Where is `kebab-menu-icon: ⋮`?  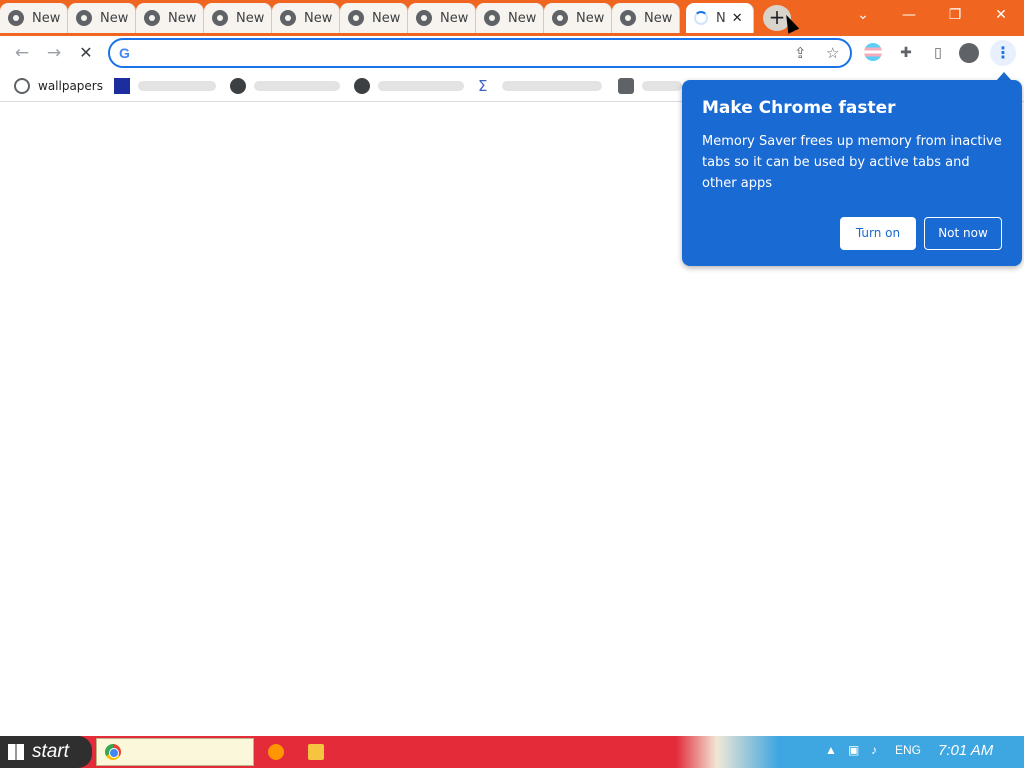
kebab-menu-icon: ⋮ is located at coordinates (1003, 52).